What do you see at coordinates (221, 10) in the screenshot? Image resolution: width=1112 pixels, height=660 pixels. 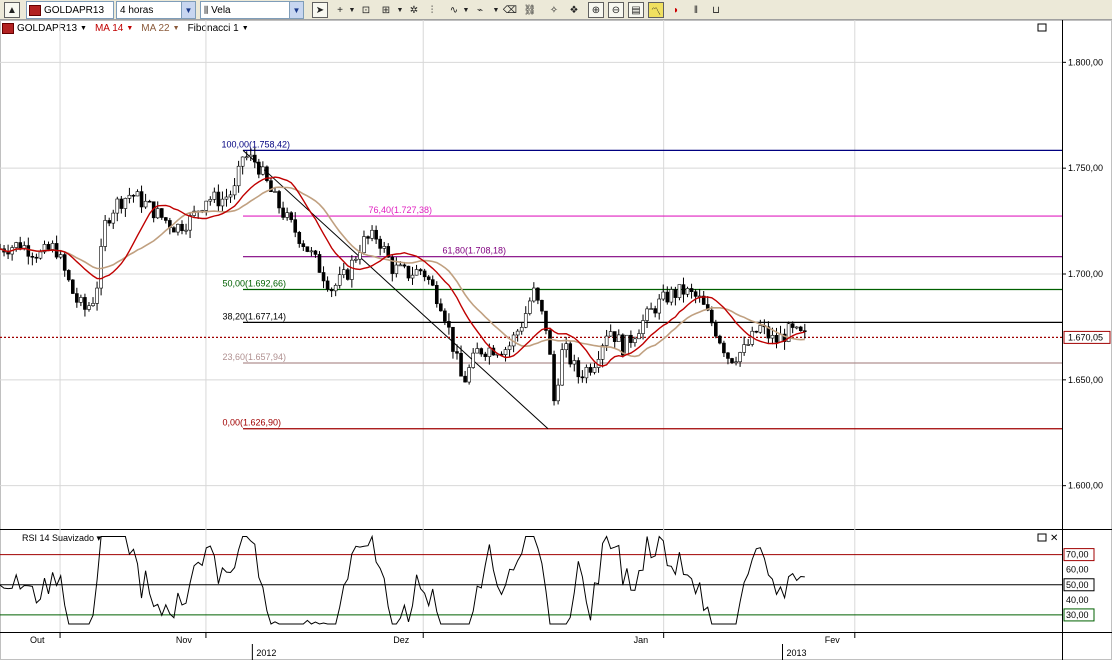 I see `chart-style-value: Vela` at bounding box center [221, 10].